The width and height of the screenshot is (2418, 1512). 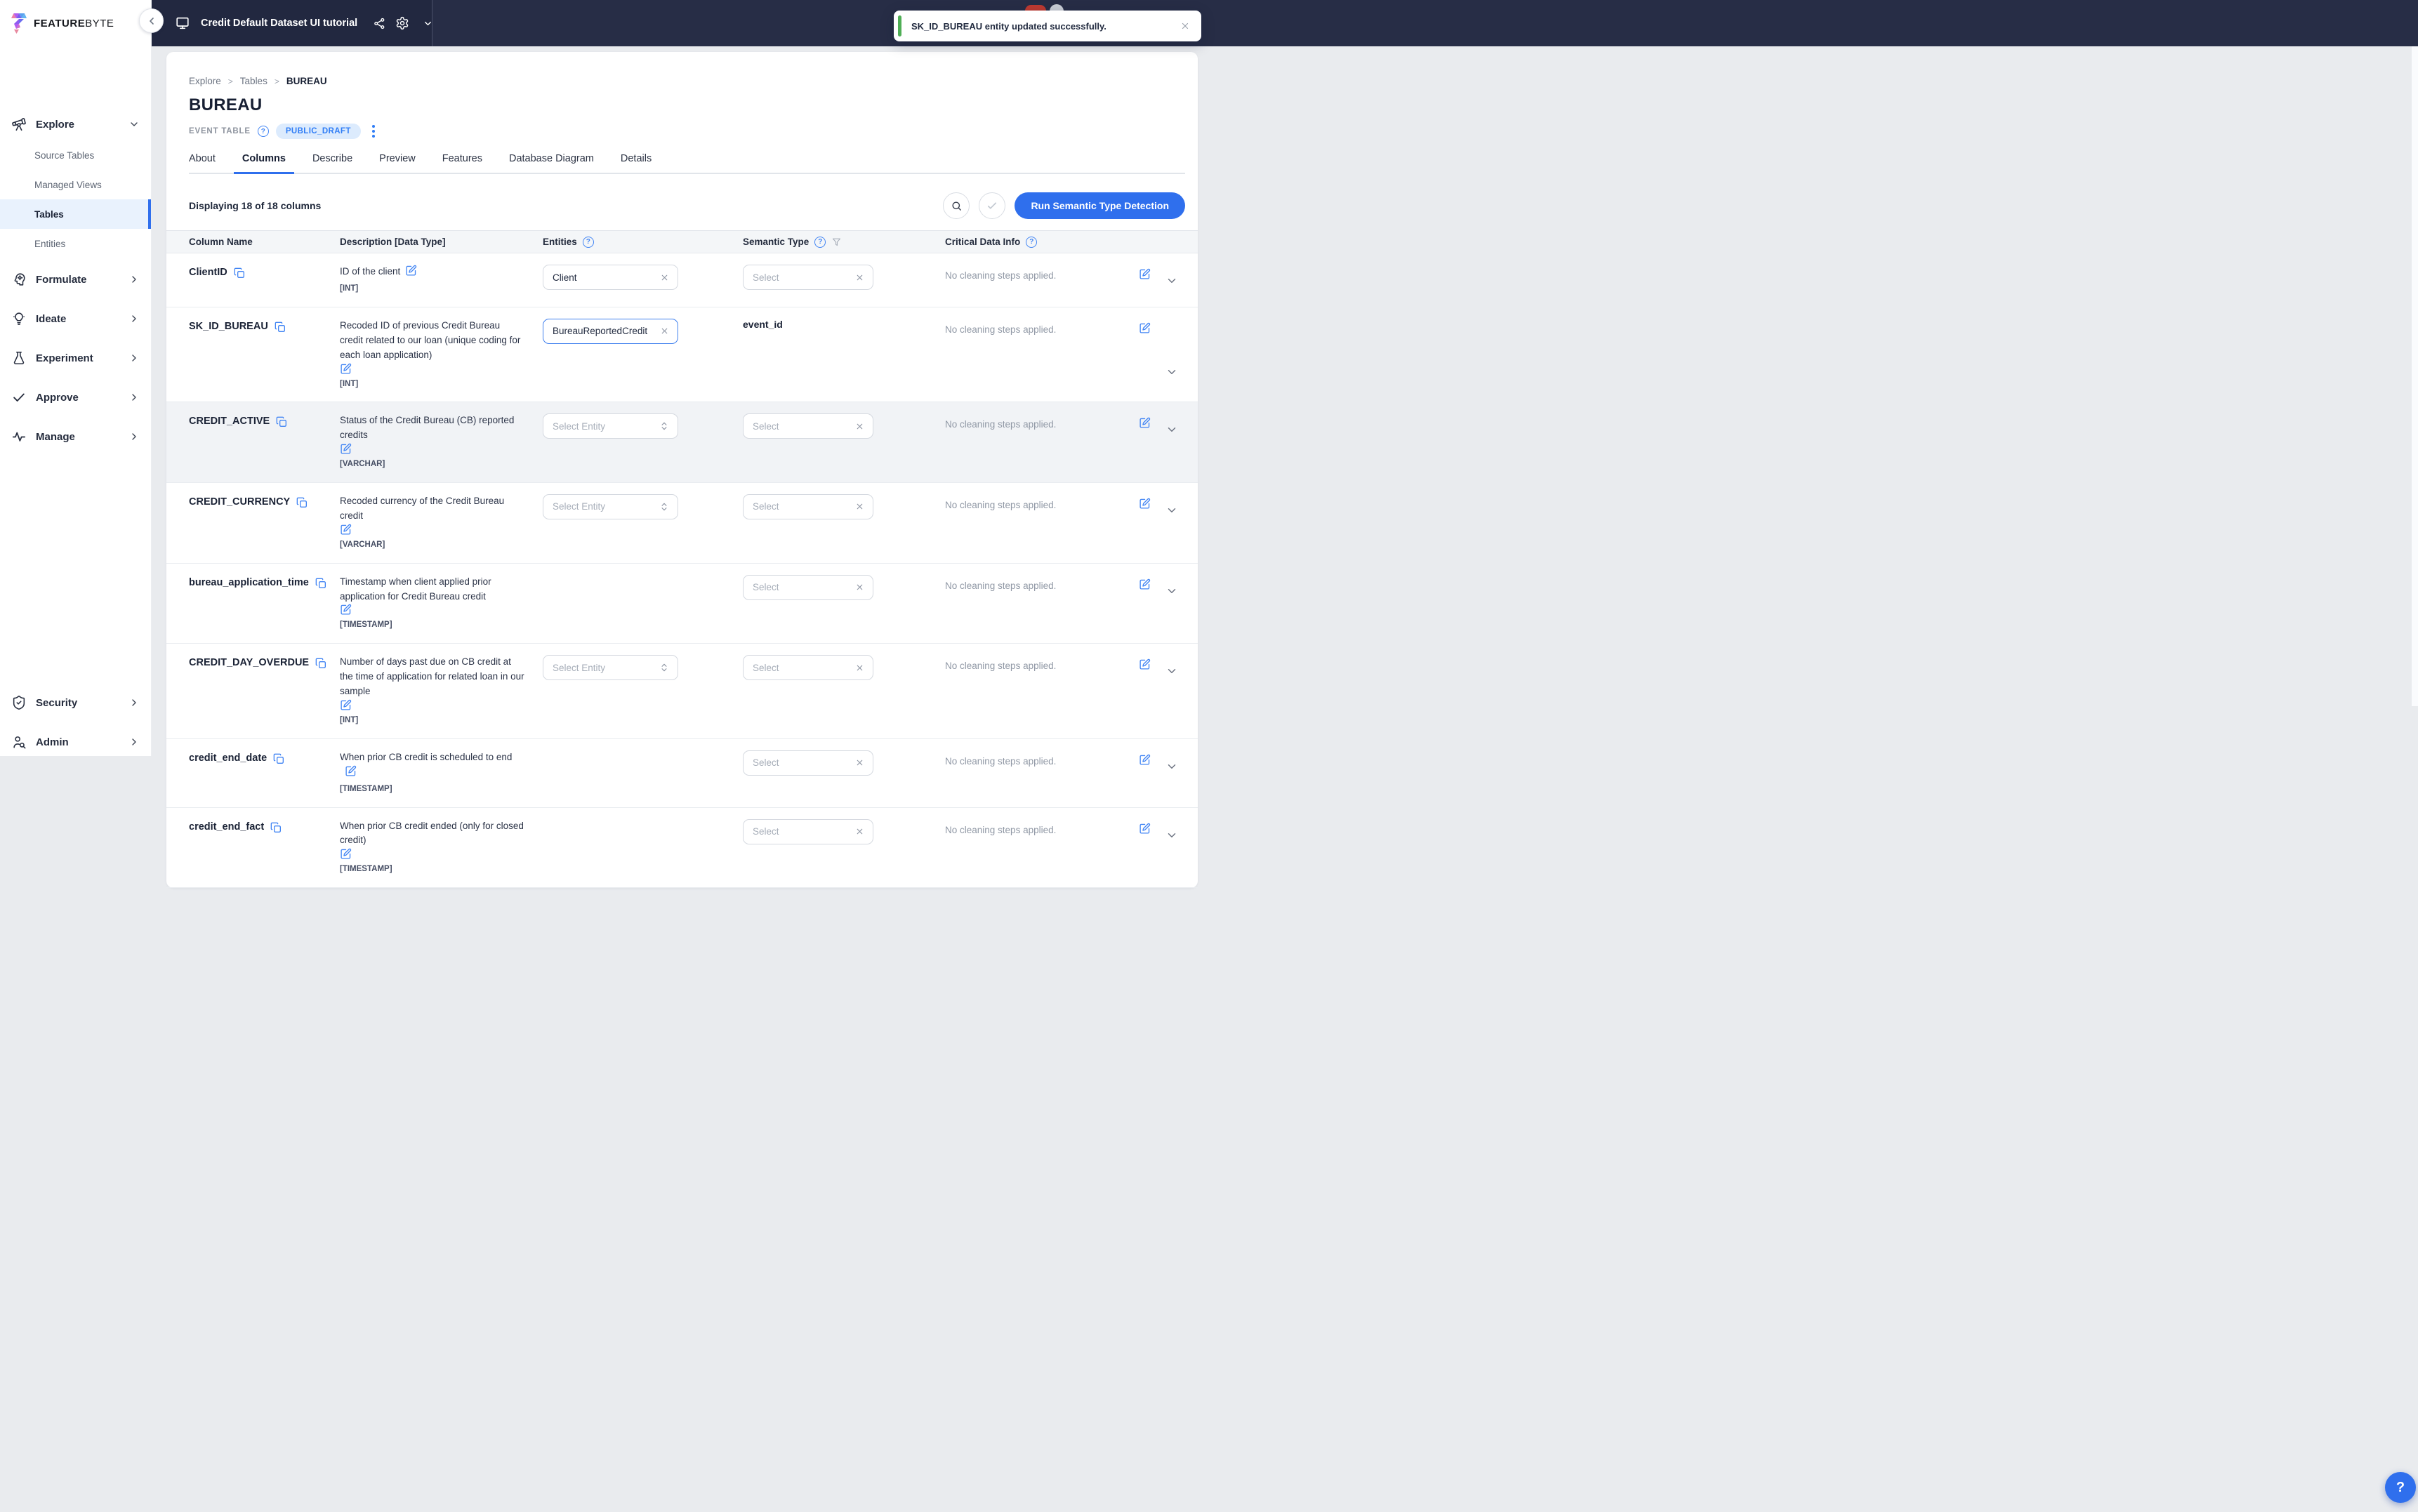 What do you see at coordinates (462, 163) in the screenshot?
I see `tab-features: Features` at bounding box center [462, 163].